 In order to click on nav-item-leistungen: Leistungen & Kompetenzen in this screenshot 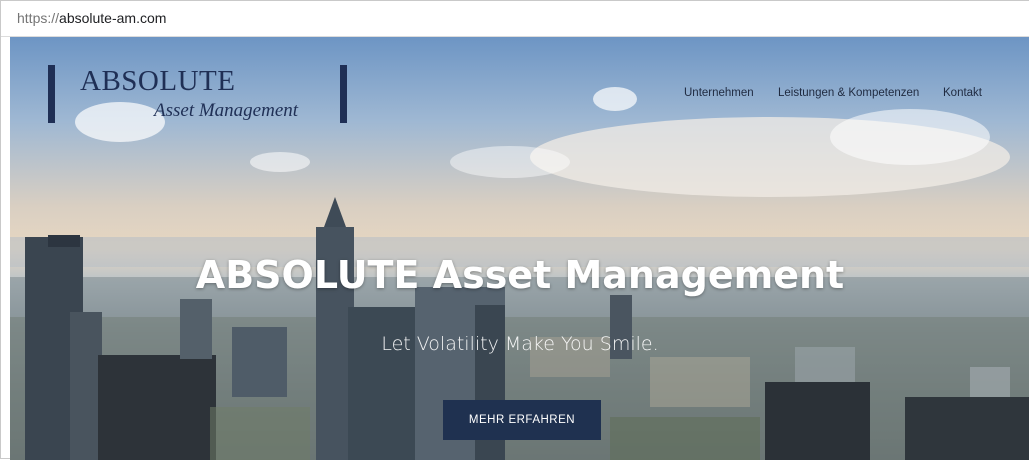, I will do `click(848, 93)`.